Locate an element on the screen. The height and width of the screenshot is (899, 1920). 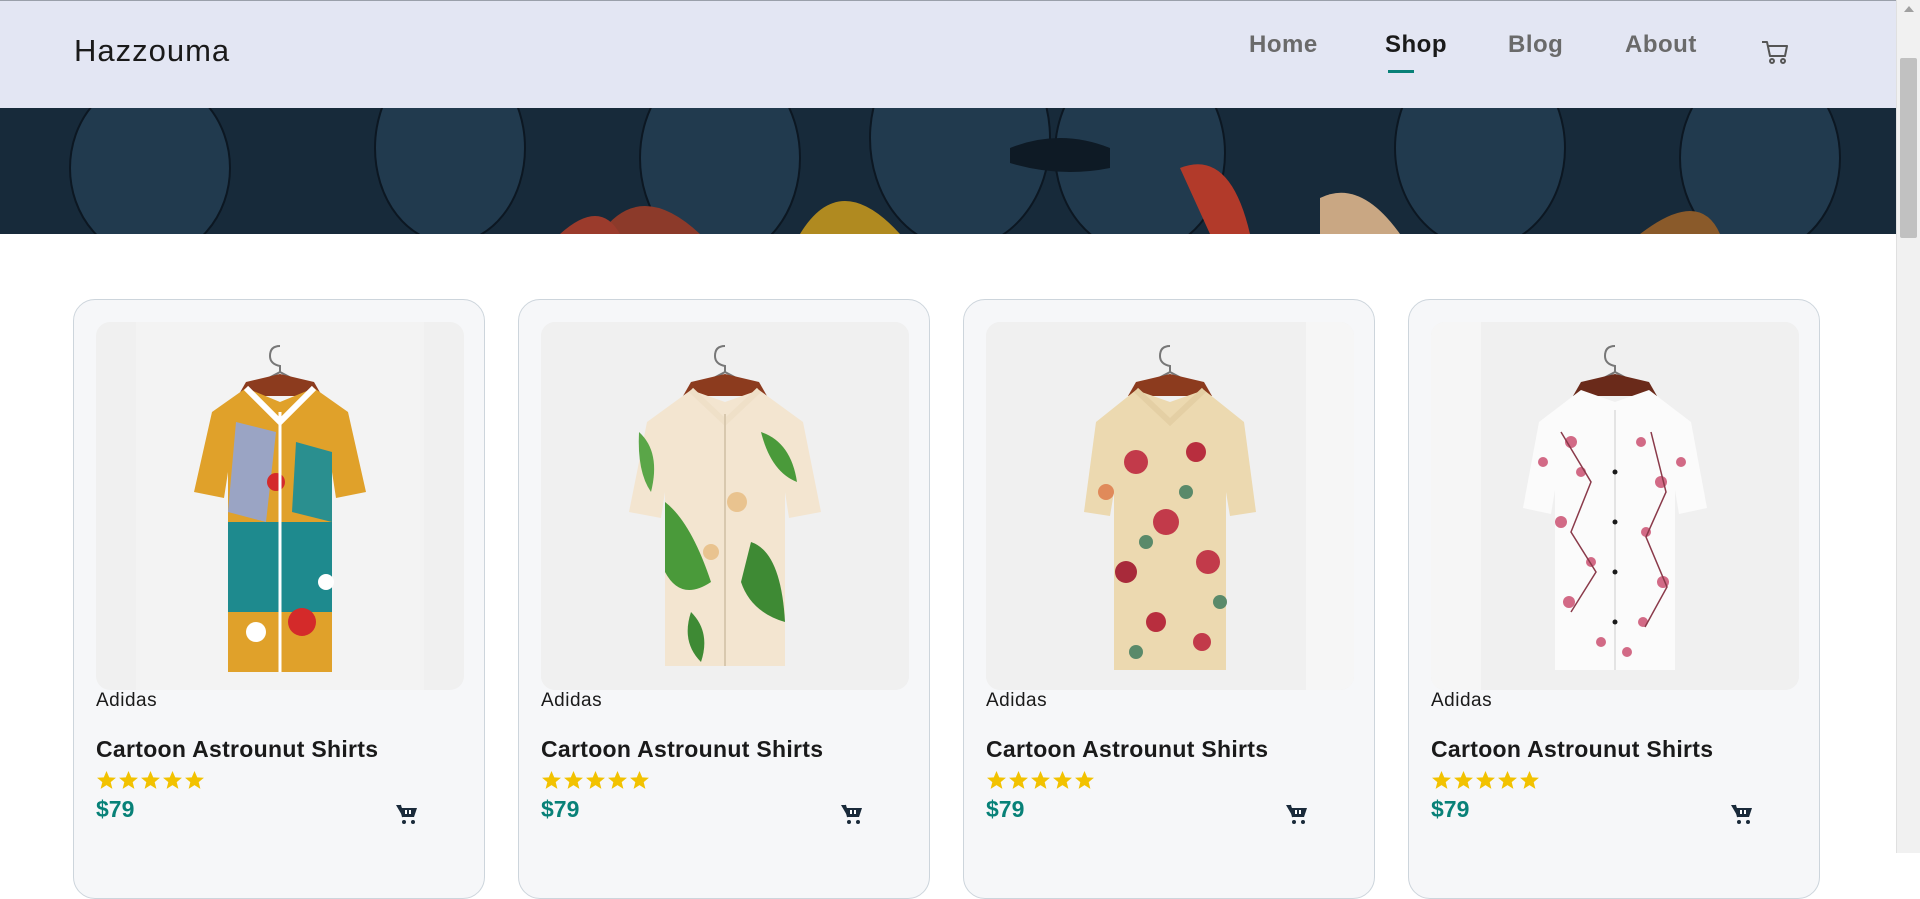
site-header: Hazzouma Home Shop Blog About is located at coordinates (948, 54).